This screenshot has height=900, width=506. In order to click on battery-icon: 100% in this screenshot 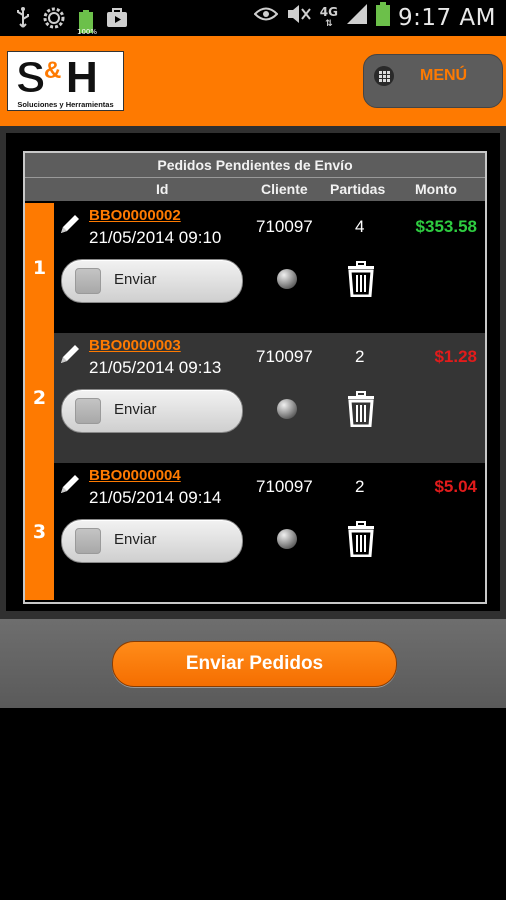, I will do `click(87, 22)`.